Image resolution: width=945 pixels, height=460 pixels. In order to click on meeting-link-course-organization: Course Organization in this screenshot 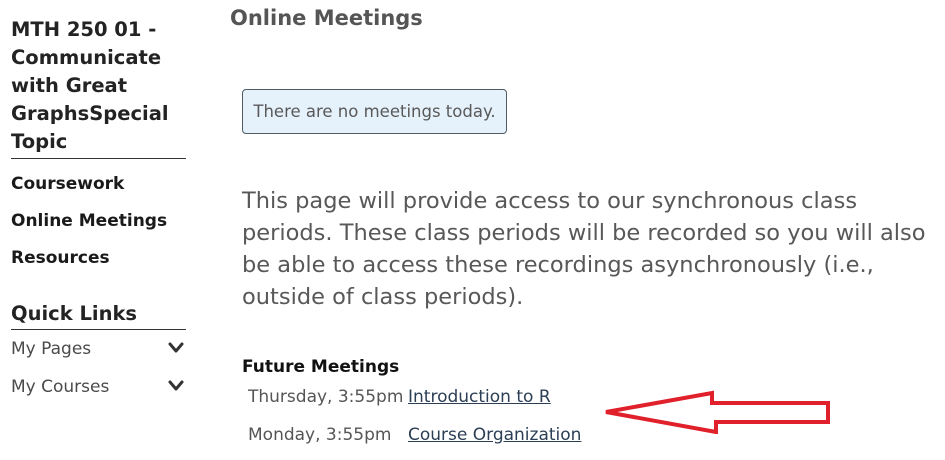, I will do `click(494, 435)`.